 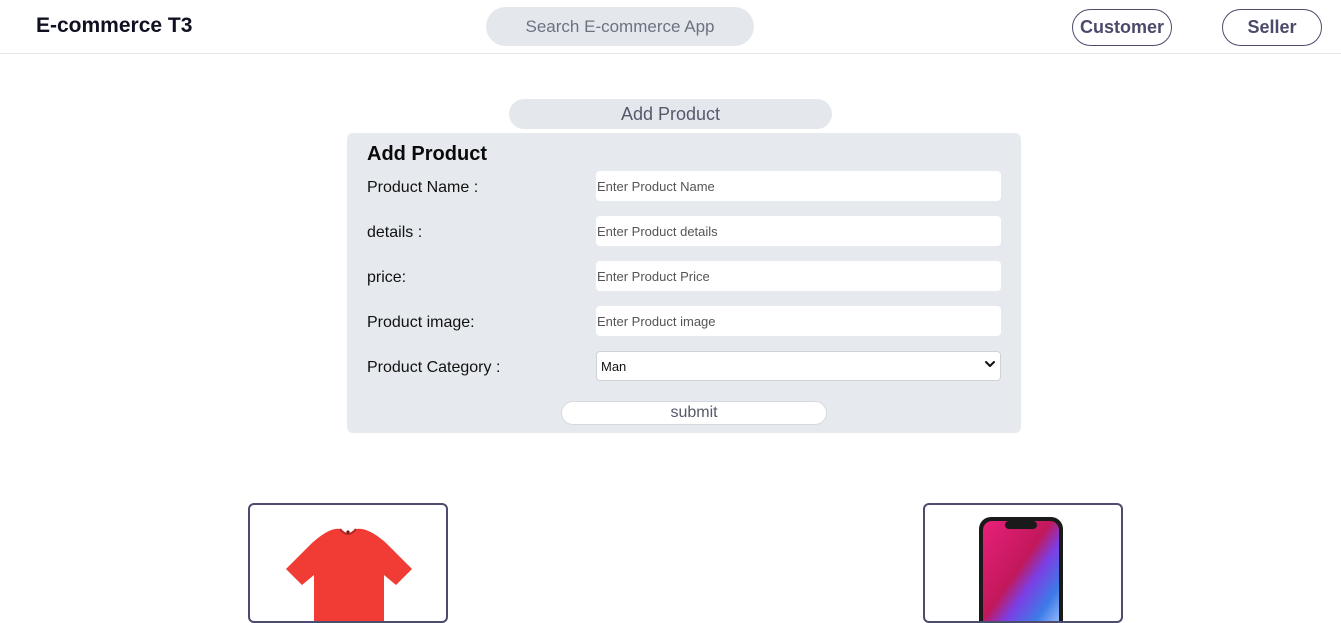 I want to click on product-name-label: Product Name :, so click(x=423, y=187).